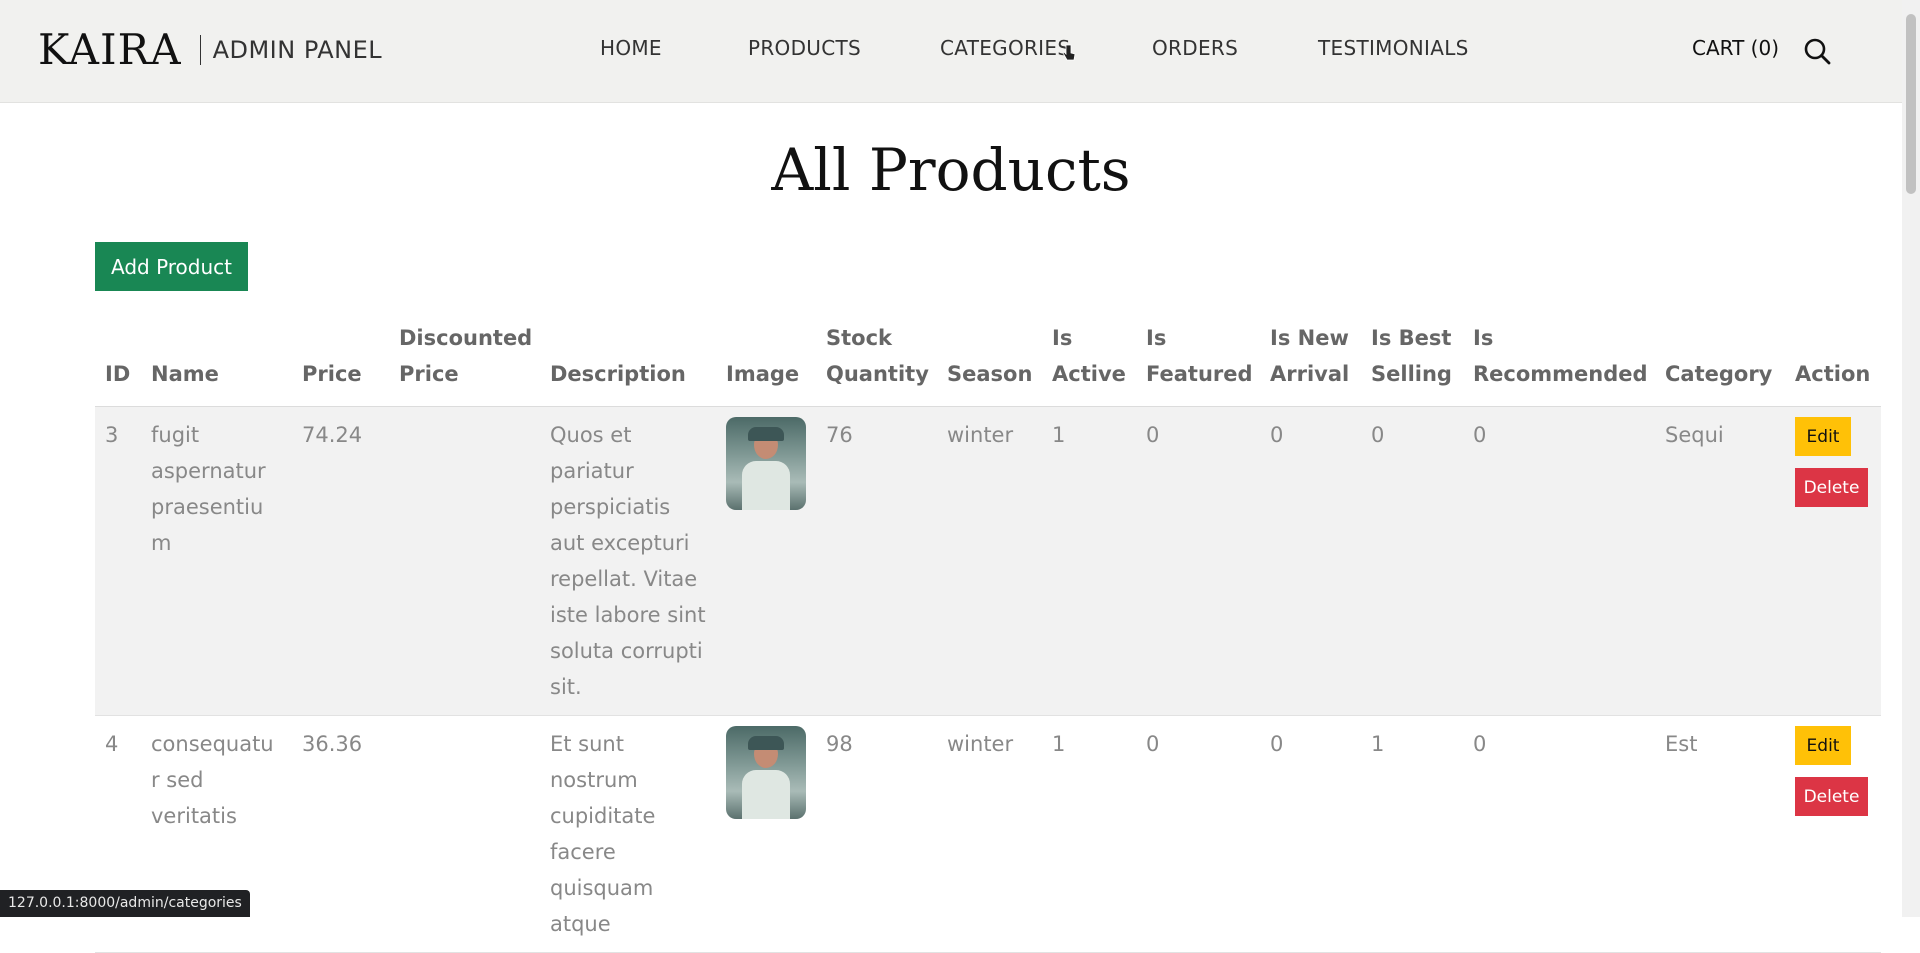 This screenshot has width=1920, height=953. What do you see at coordinates (876, 363) in the screenshot?
I see `column-header: Stock Quantity` at bounding box center [876, 363].